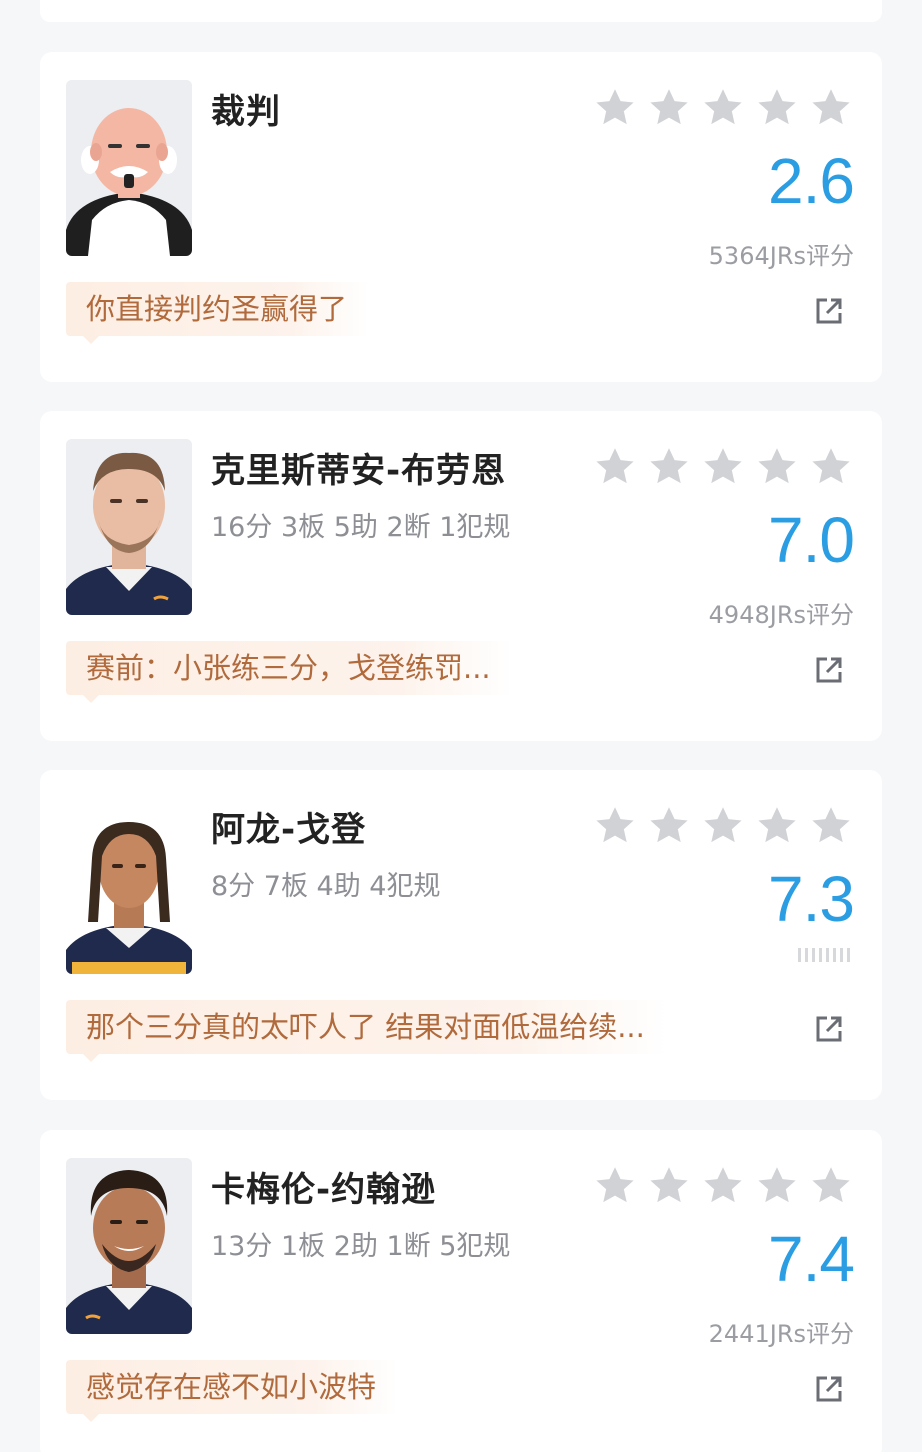 The image size is (922, 1452). I want to click on average-score: 2.6, so click(811, 181).